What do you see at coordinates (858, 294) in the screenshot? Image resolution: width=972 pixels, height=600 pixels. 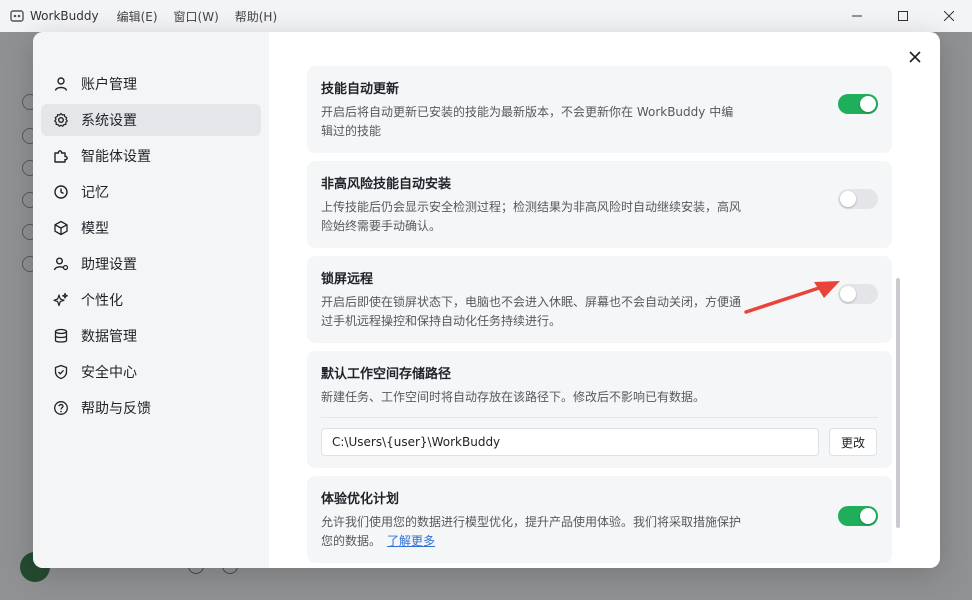 I see `lock-screen-remote-toggle` at bounding box center [858, 294].